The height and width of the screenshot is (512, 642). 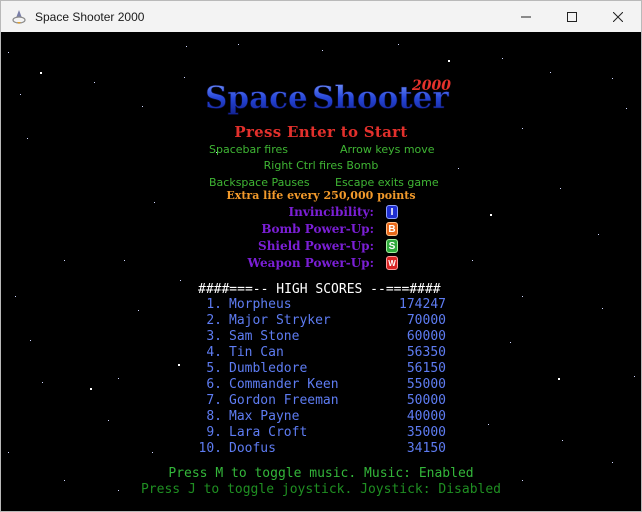 What do you see at coordinates (259, 182) in the screenshot?
I see `instruction-backspace: Backspace Pauses` at bounding box center [259, 182].